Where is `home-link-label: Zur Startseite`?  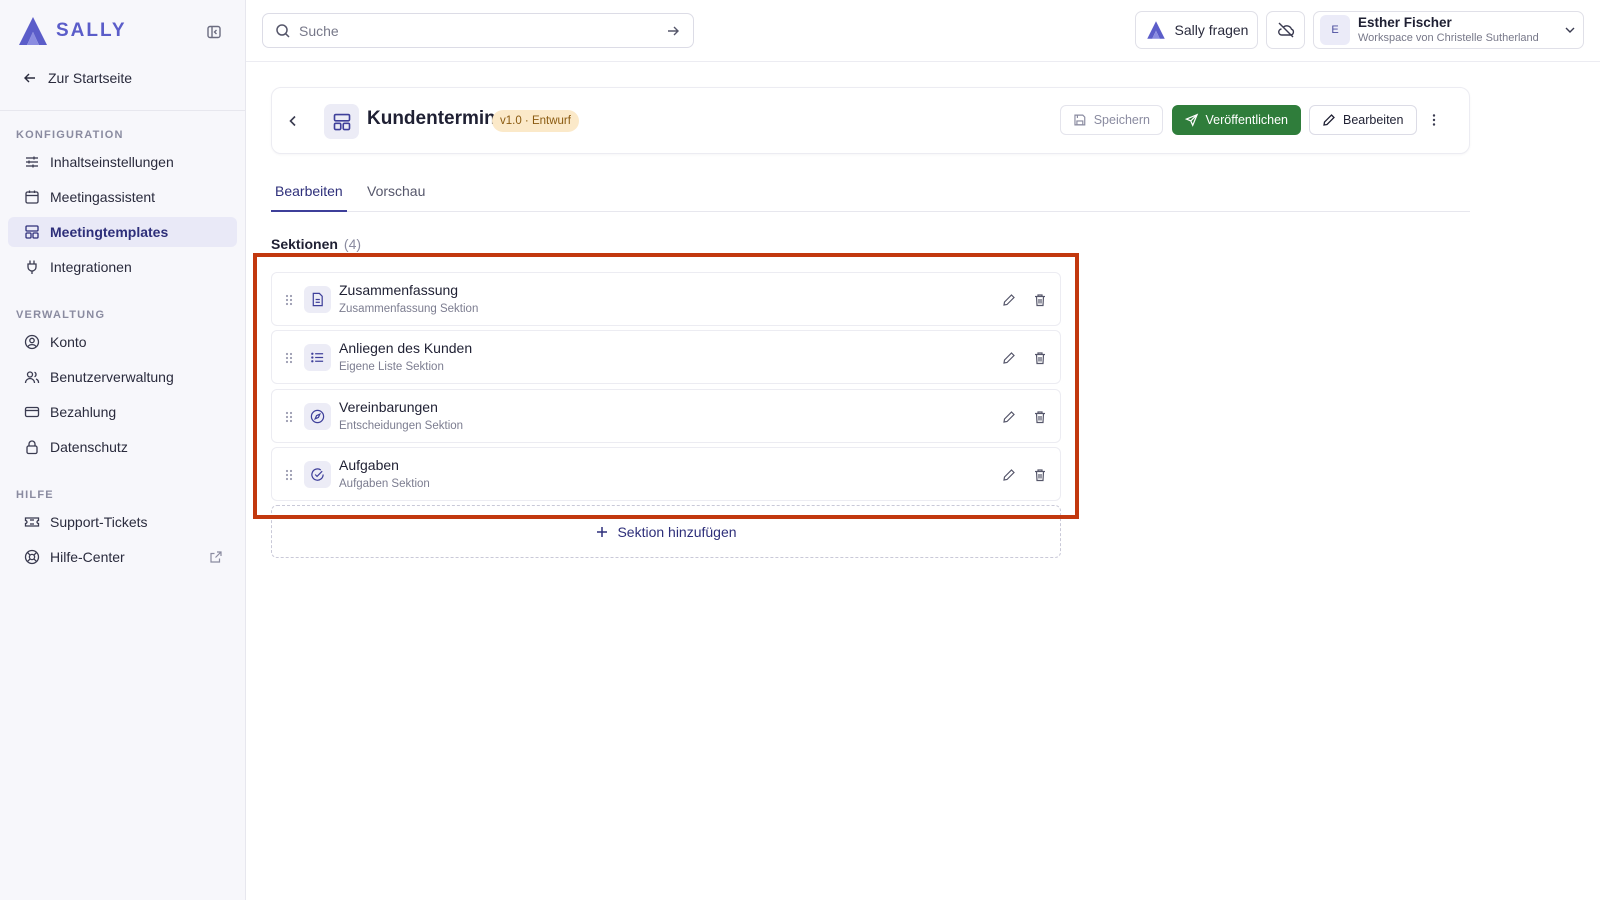
home-link-label: Zur Startseite is located at coordinates (90, 78).